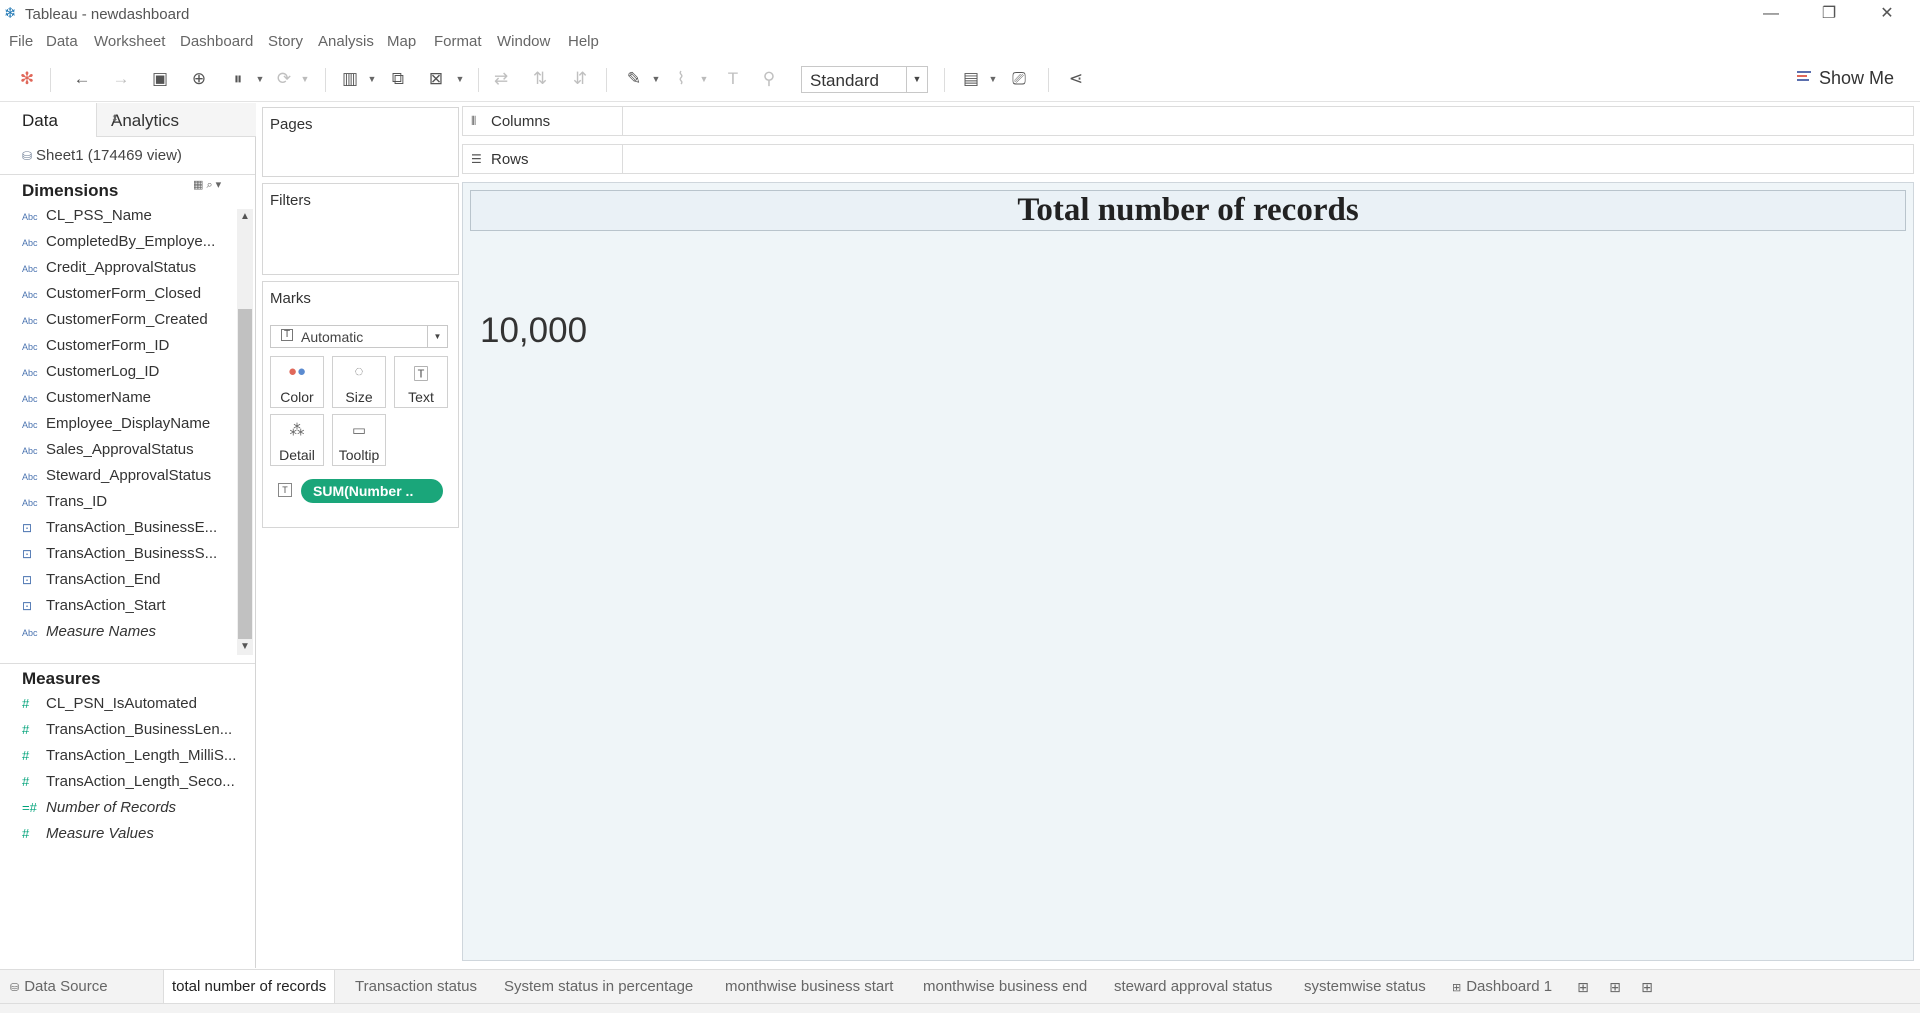 The image size is (1920, 1013). Describe the element at coordinates (704, 79) in the screenshot. I see `group-dropdown-icon: ▼` at that location.